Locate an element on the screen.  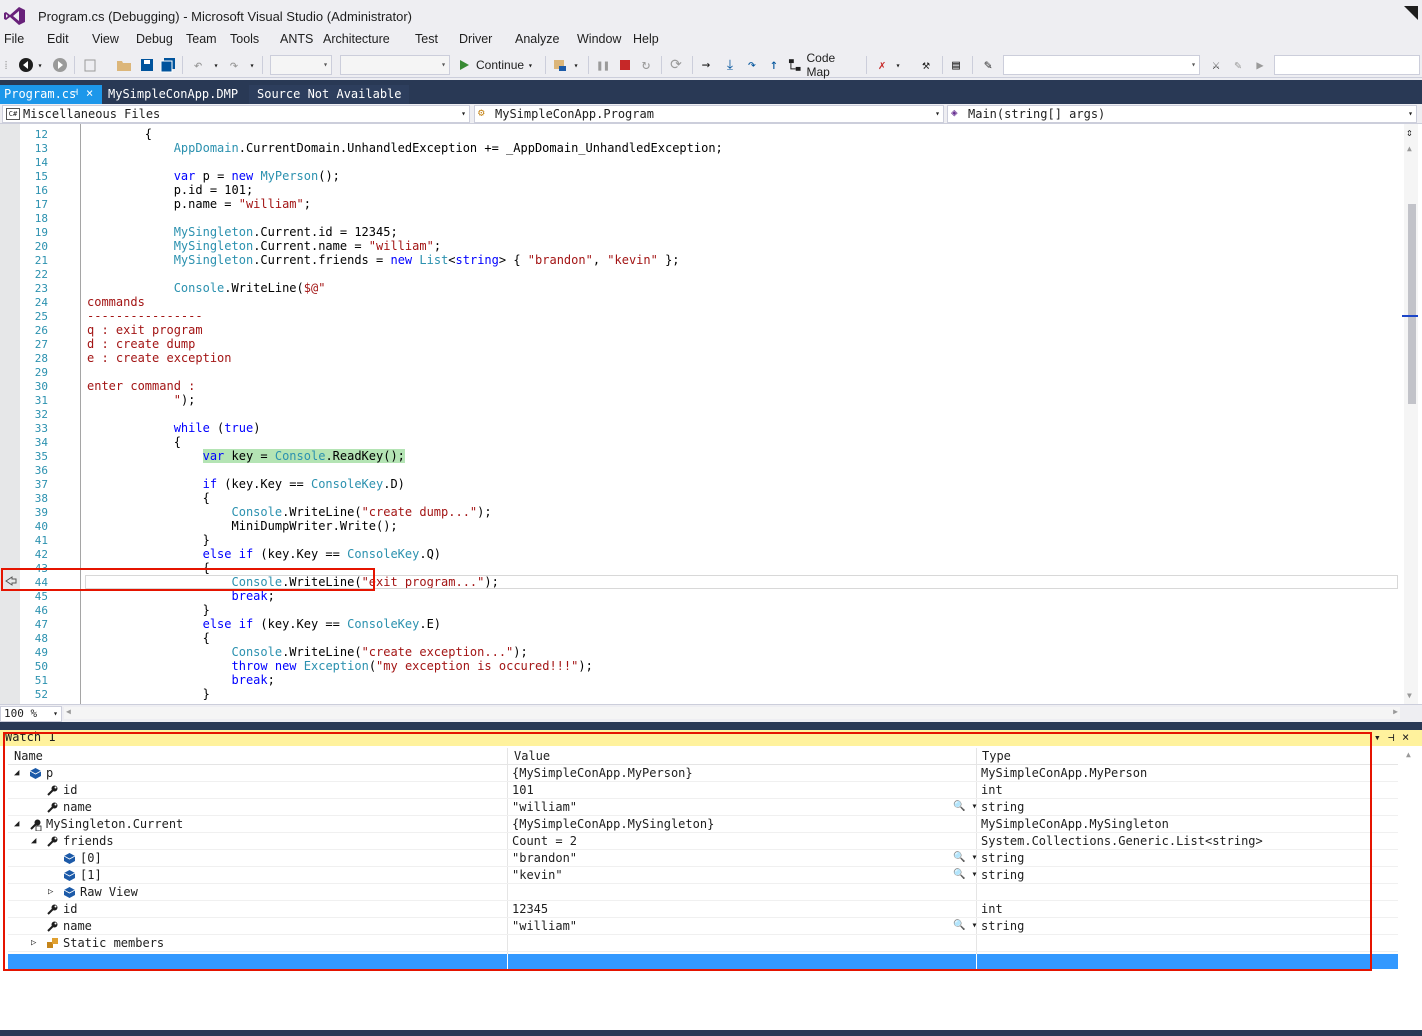
run-icon: ▶ is located at coordinates (1260, 65).